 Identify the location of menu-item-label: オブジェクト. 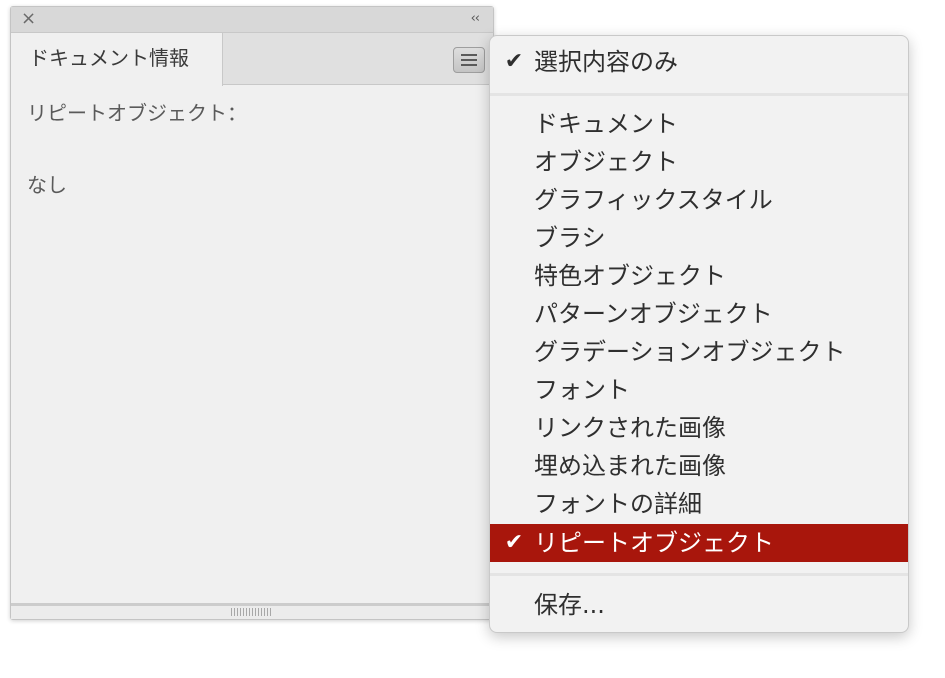
(606, 162).